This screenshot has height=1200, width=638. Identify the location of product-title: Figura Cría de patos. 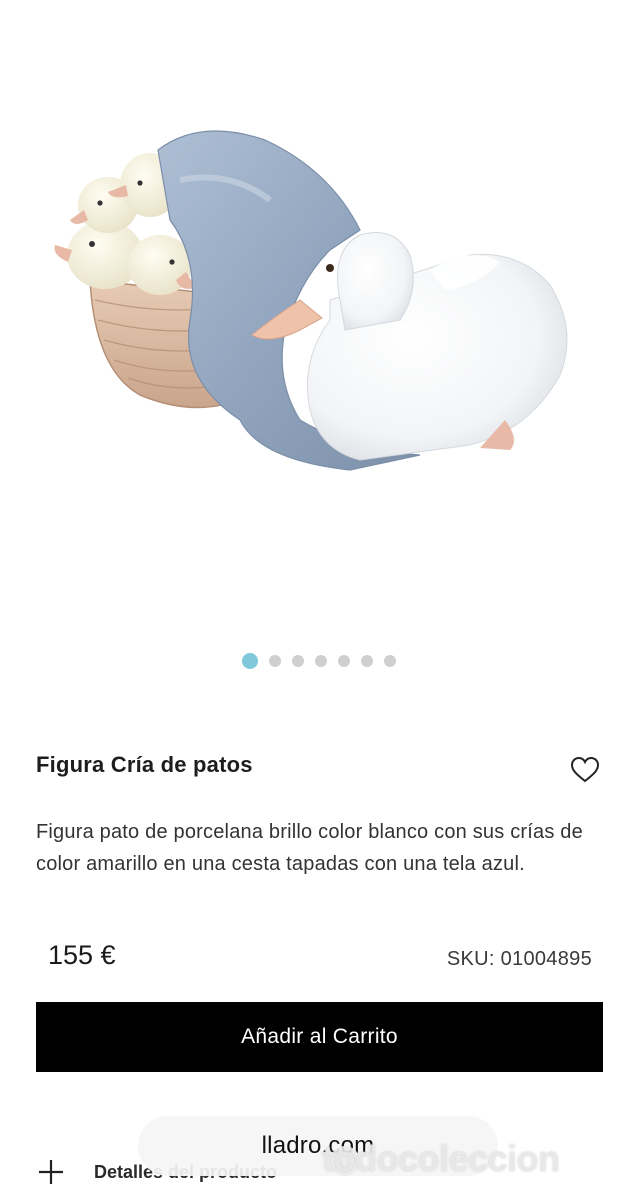
(144, 764).